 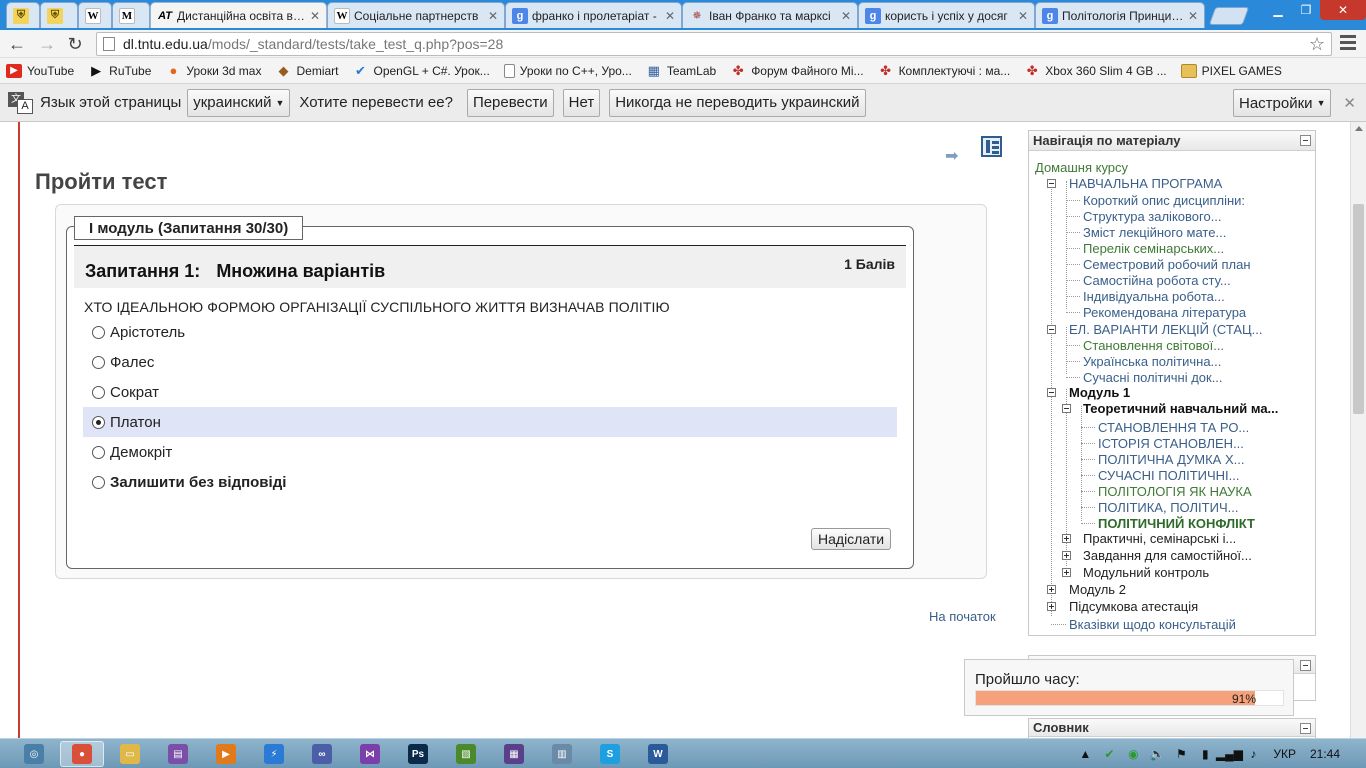 I want to click on answer-option: Сократ, so click(x=490, y=392).